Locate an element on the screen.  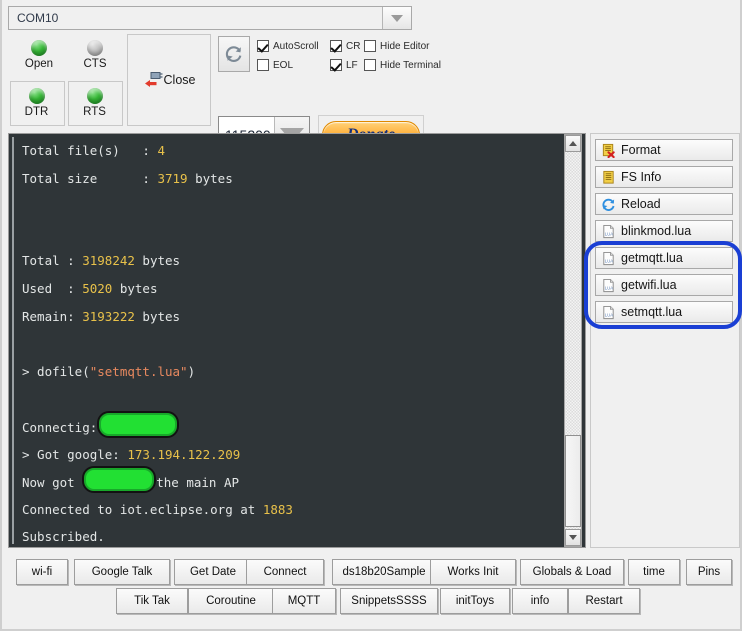
chevron-up-icon is located at coordinates (573, 143).